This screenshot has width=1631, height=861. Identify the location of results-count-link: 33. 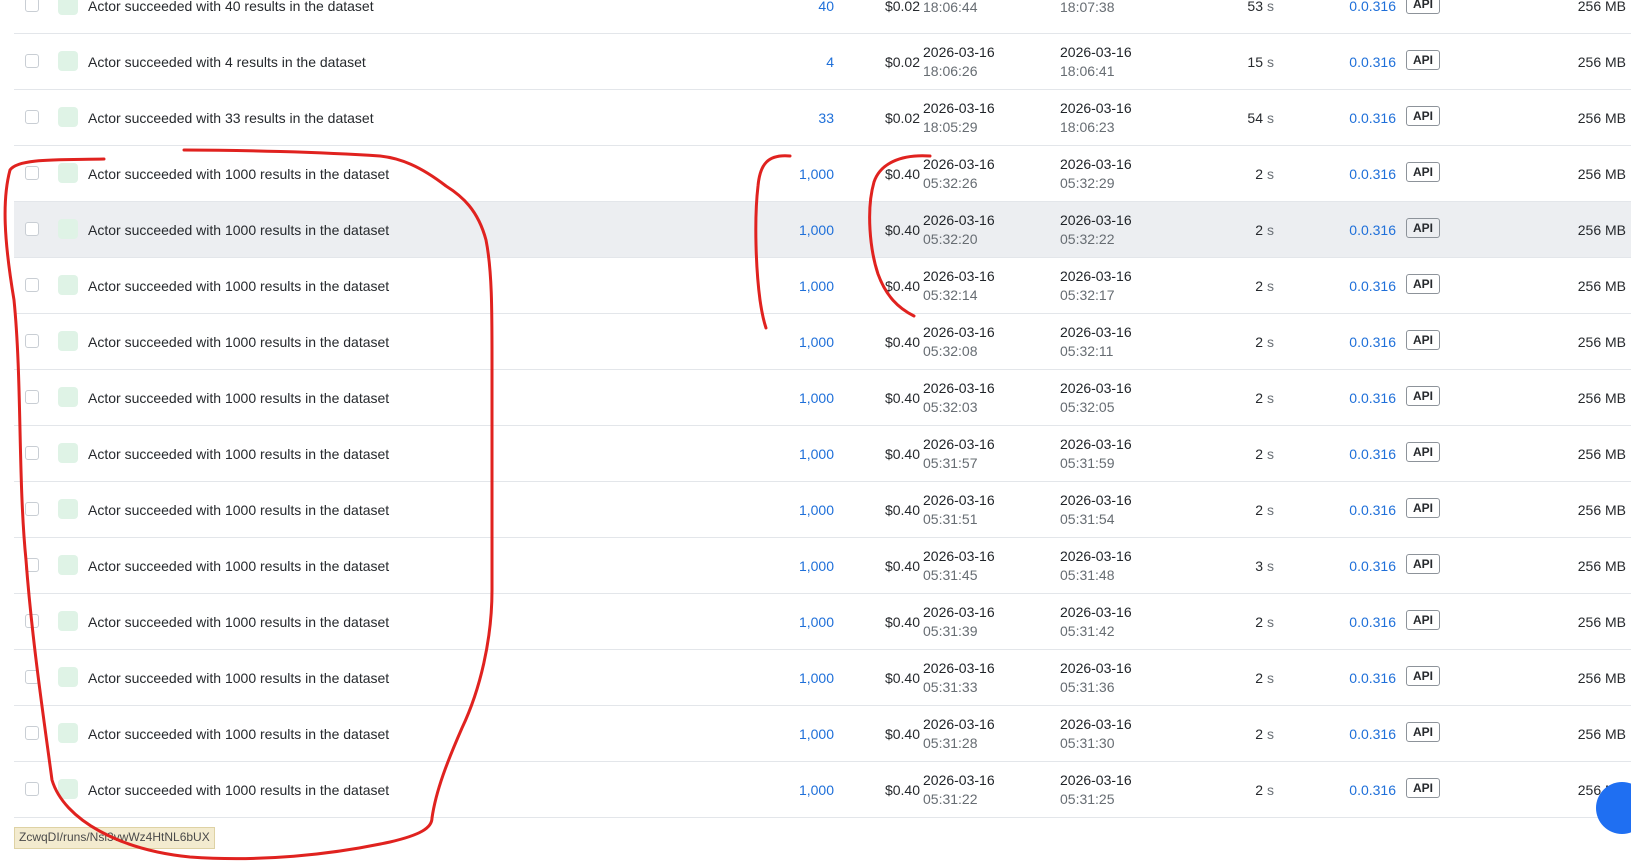
(784, 117).